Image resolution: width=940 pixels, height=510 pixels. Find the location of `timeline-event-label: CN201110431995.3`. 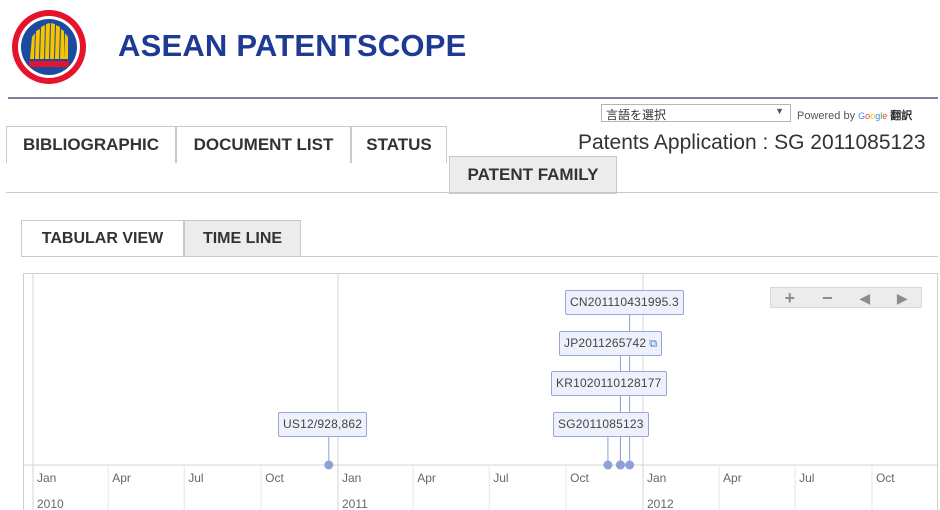

timeline-event-label: CN201110431995.3 is located at coordinates (624, 302).